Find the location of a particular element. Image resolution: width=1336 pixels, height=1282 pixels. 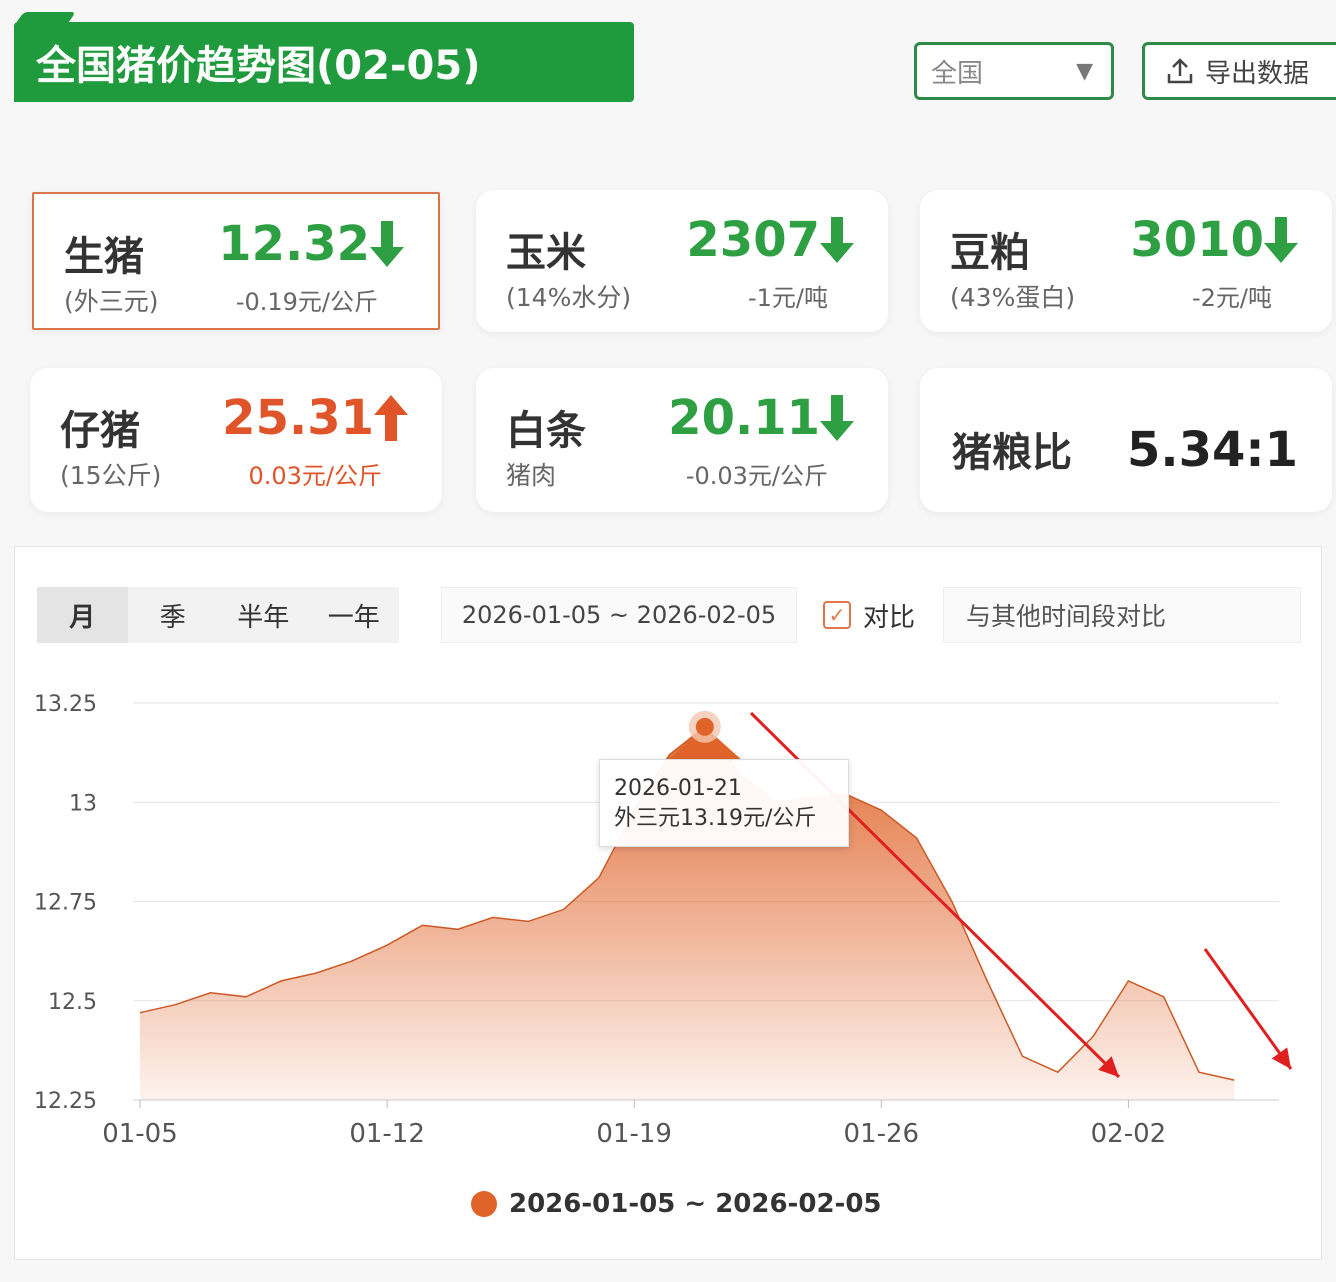

x-tick-label: 01-19 is located at coordinates (634, 1134).